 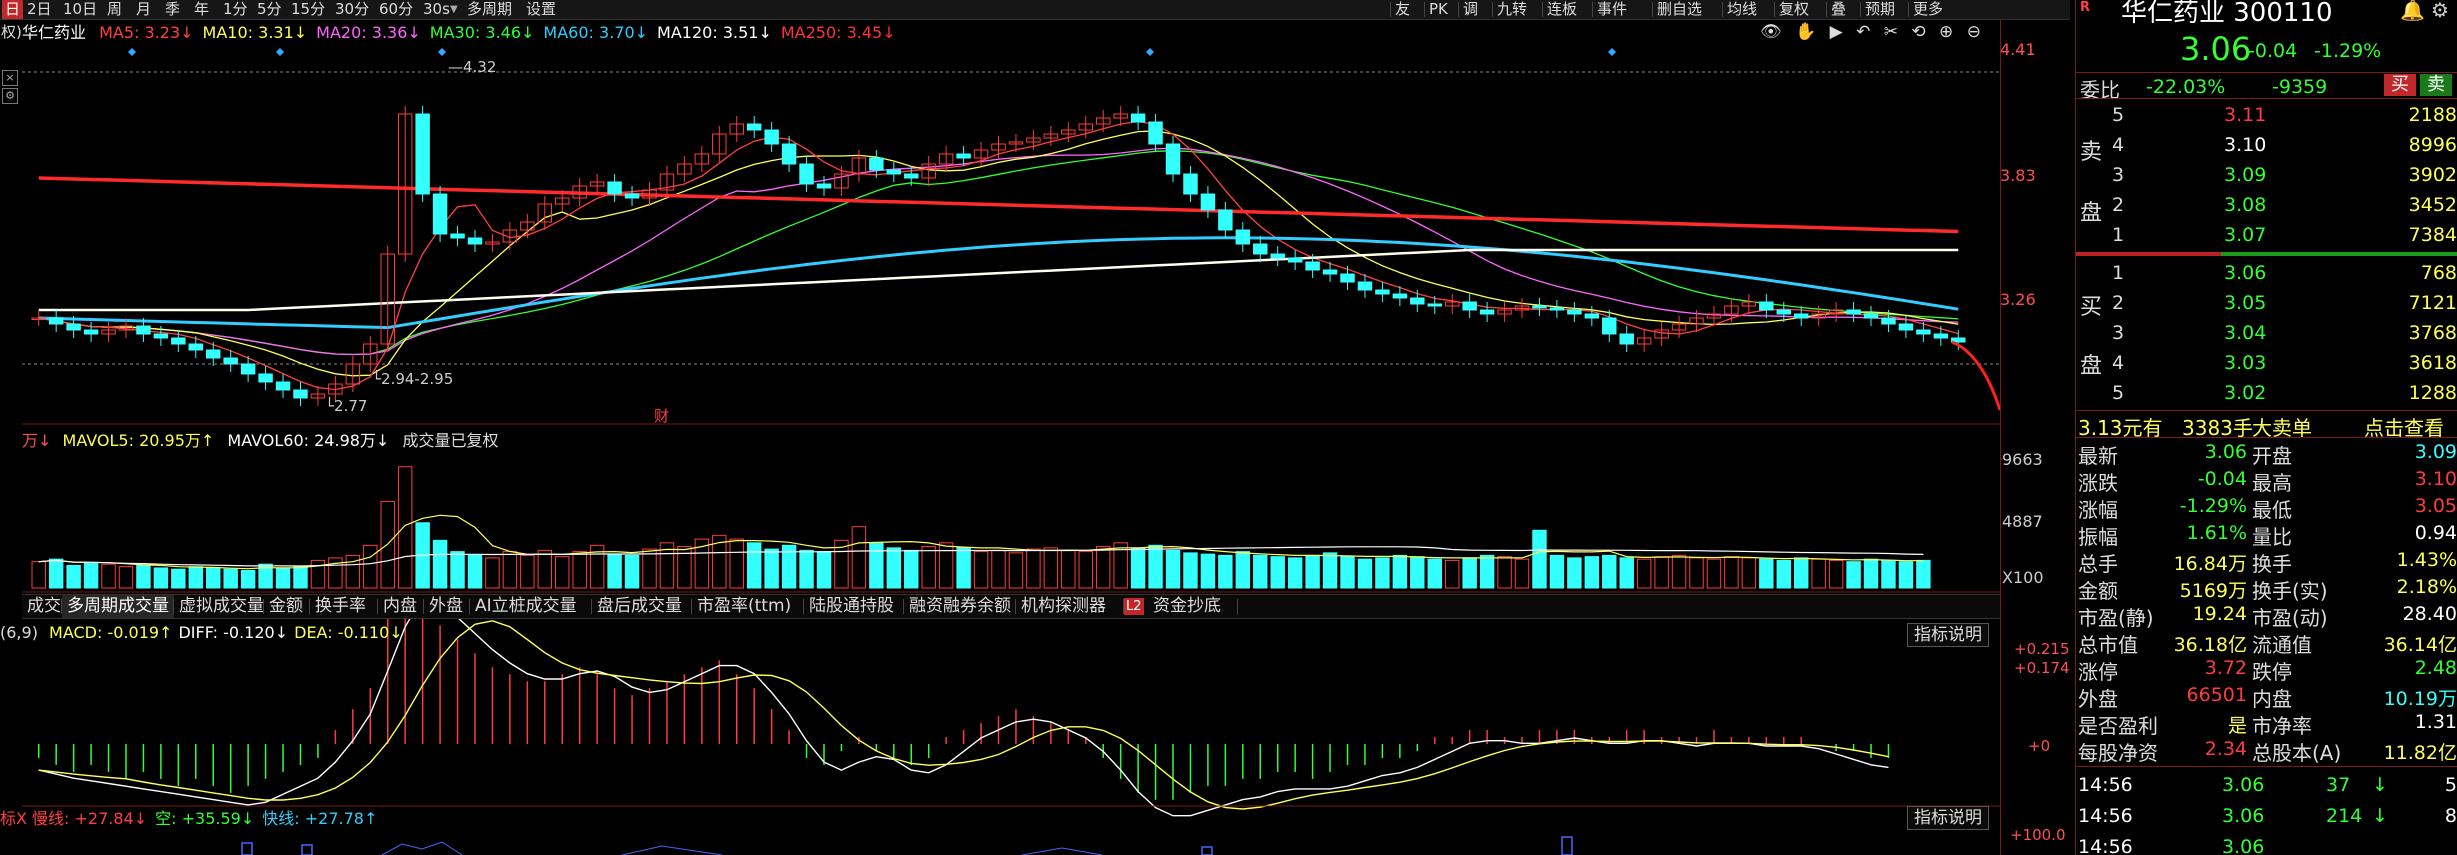 I want to click on asks-price: 3.09, so click(x=2245, y=175).